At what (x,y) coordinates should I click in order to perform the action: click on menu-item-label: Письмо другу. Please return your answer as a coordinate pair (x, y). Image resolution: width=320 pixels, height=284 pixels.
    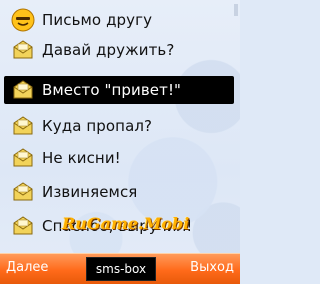
    Looking at the image, I should click on (97, 20).